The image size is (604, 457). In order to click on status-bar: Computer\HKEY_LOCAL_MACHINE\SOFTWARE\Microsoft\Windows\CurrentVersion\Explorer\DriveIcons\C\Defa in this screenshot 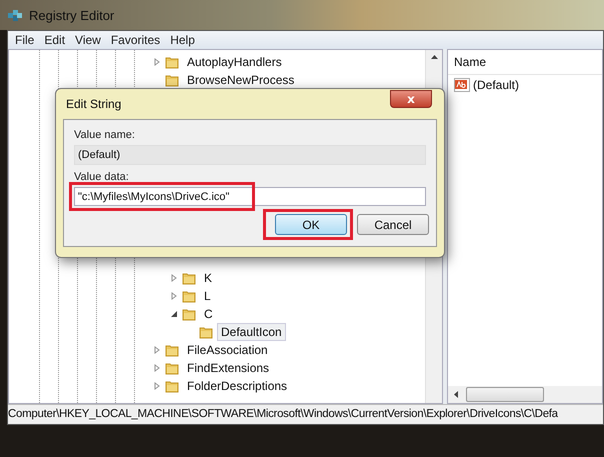, I will do `click(305, 414)`.